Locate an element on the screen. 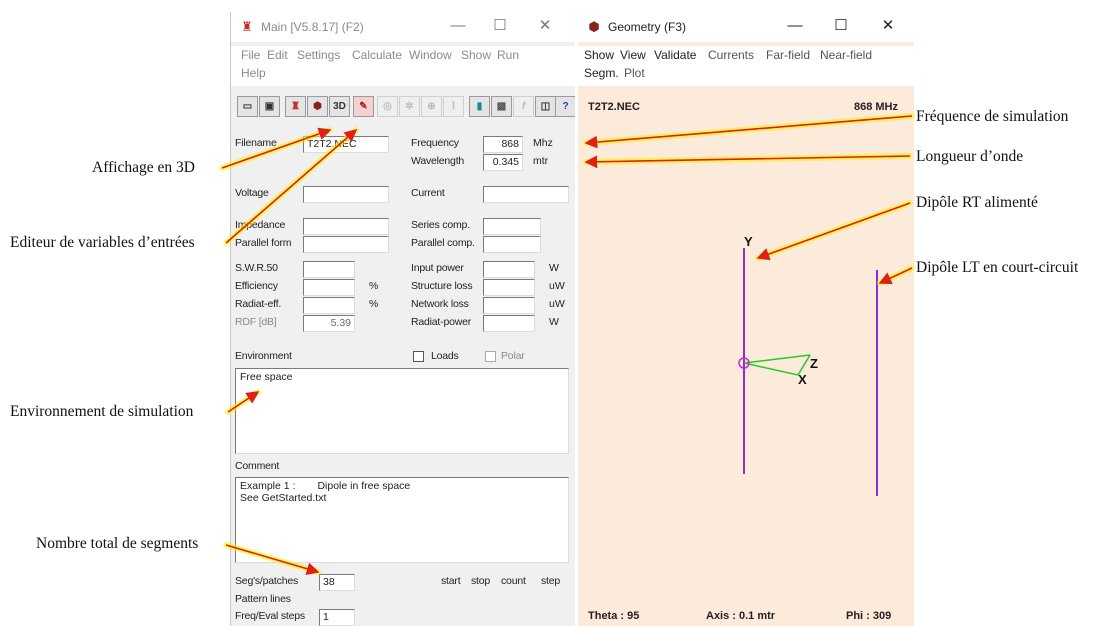 This screenshot has width=1119, height=626. comment-line2: See GetStarted.txt is located at coordinates (283, 498).